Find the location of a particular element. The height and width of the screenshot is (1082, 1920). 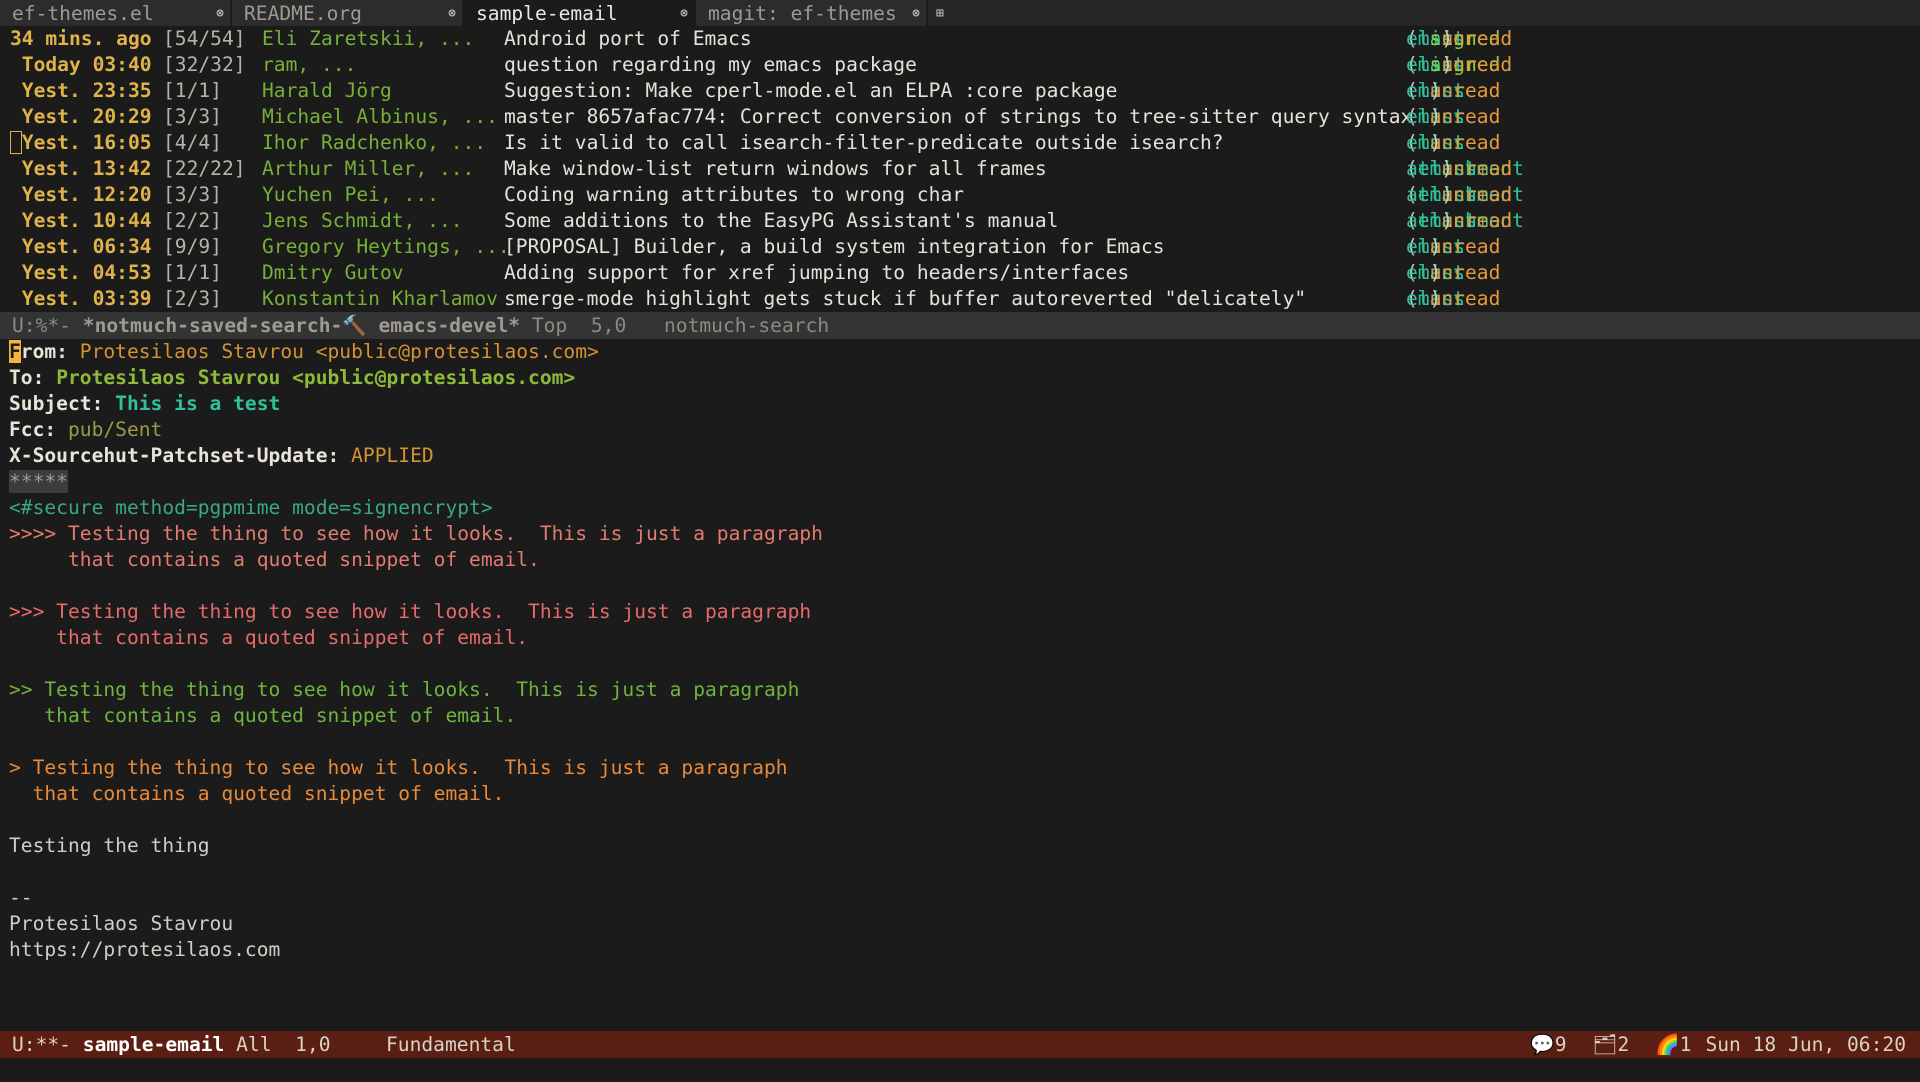

modeline-major-mode: notmuch-search is located at coordinates (746, 325).